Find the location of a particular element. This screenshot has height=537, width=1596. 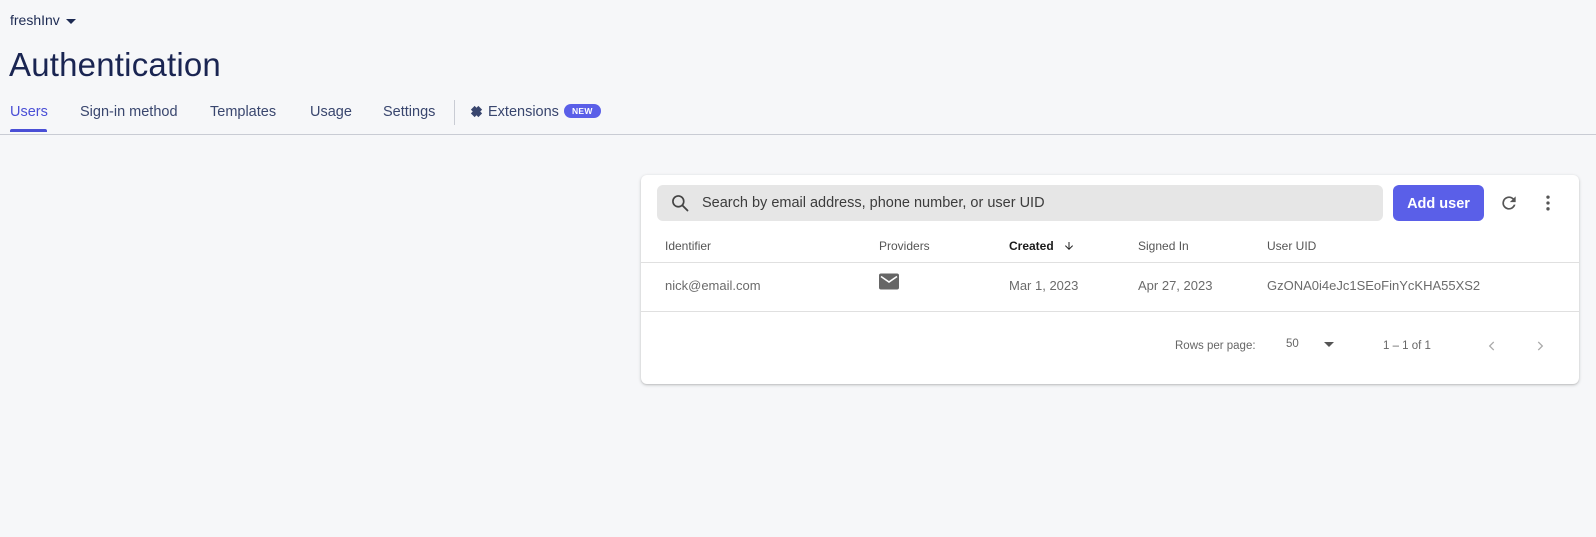

project-switcher: freshInv is located at coordinates (43, 20).